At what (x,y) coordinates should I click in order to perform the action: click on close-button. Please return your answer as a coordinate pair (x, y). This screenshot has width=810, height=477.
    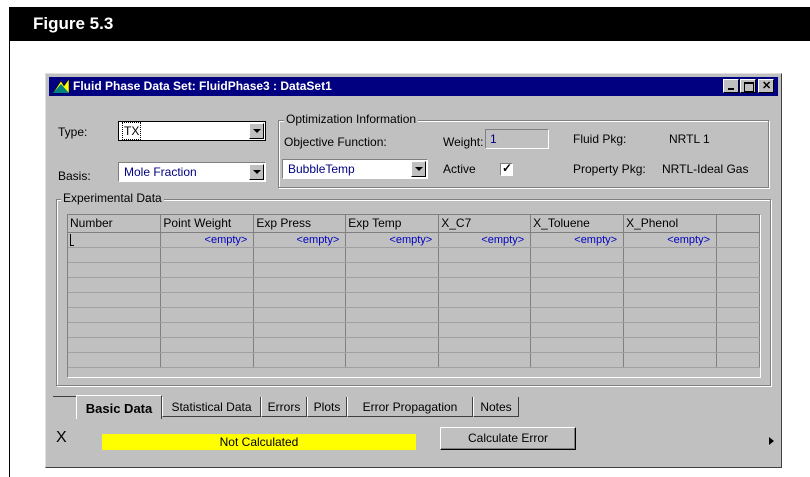
    Looking at the image, I should click on (766, 86).